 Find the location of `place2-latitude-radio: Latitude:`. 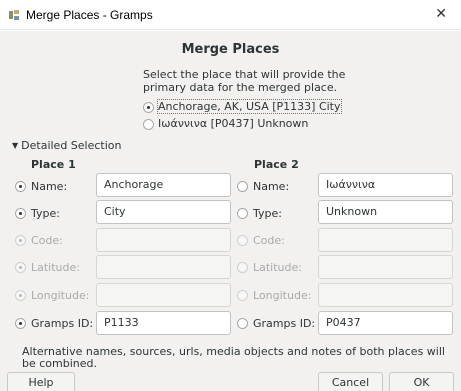

place2-latitude-radio: Latitude: is located at coordinates (269, 267).